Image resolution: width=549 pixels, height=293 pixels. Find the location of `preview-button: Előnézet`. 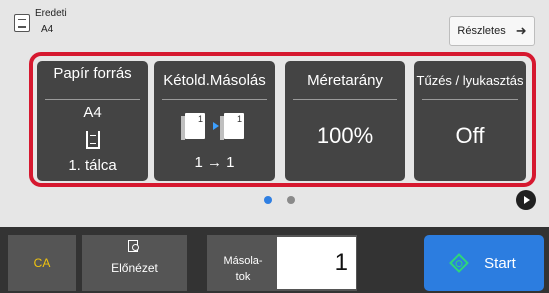

preview-button: Előnézet is located at coordinates (134, 263).